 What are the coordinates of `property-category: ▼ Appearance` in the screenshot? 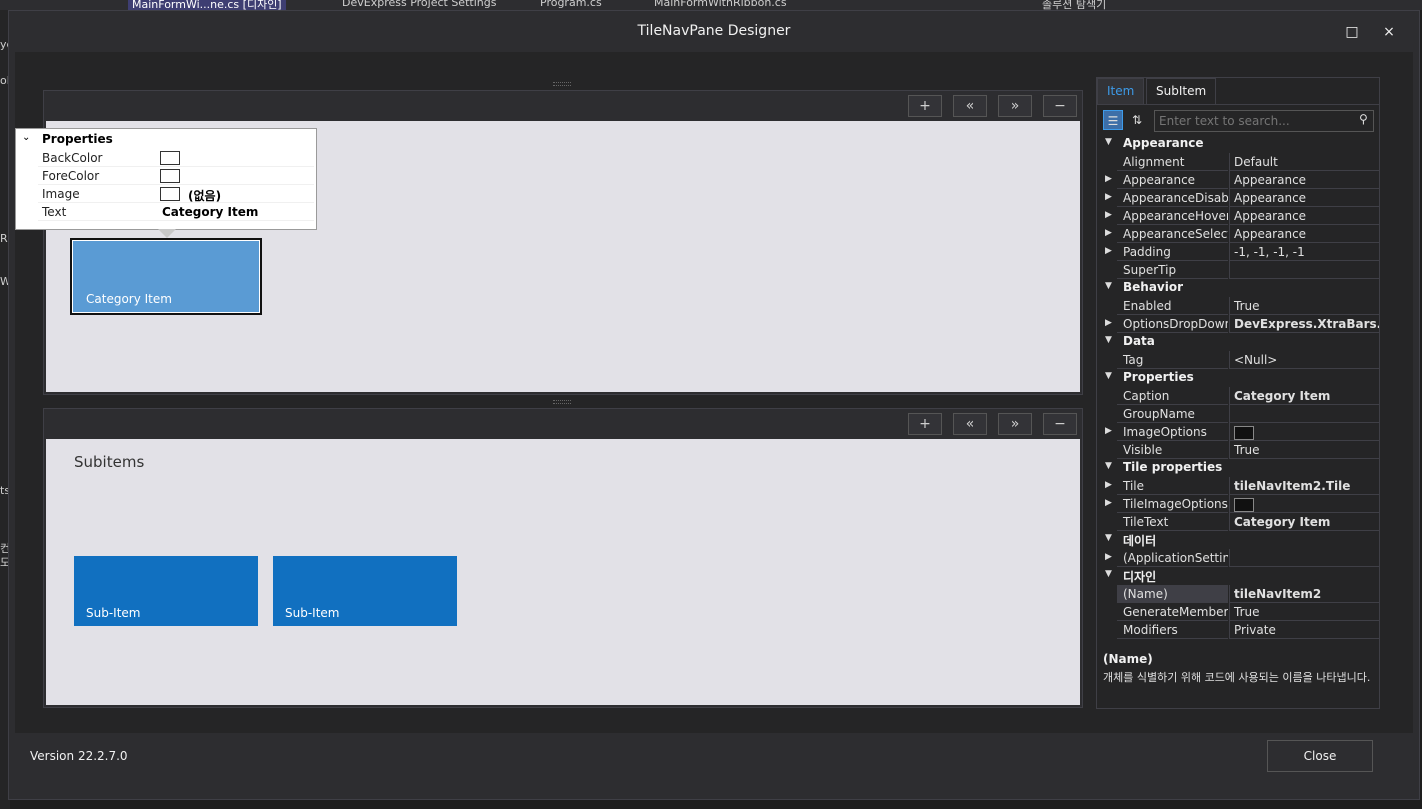 It's located at (1240, 144).